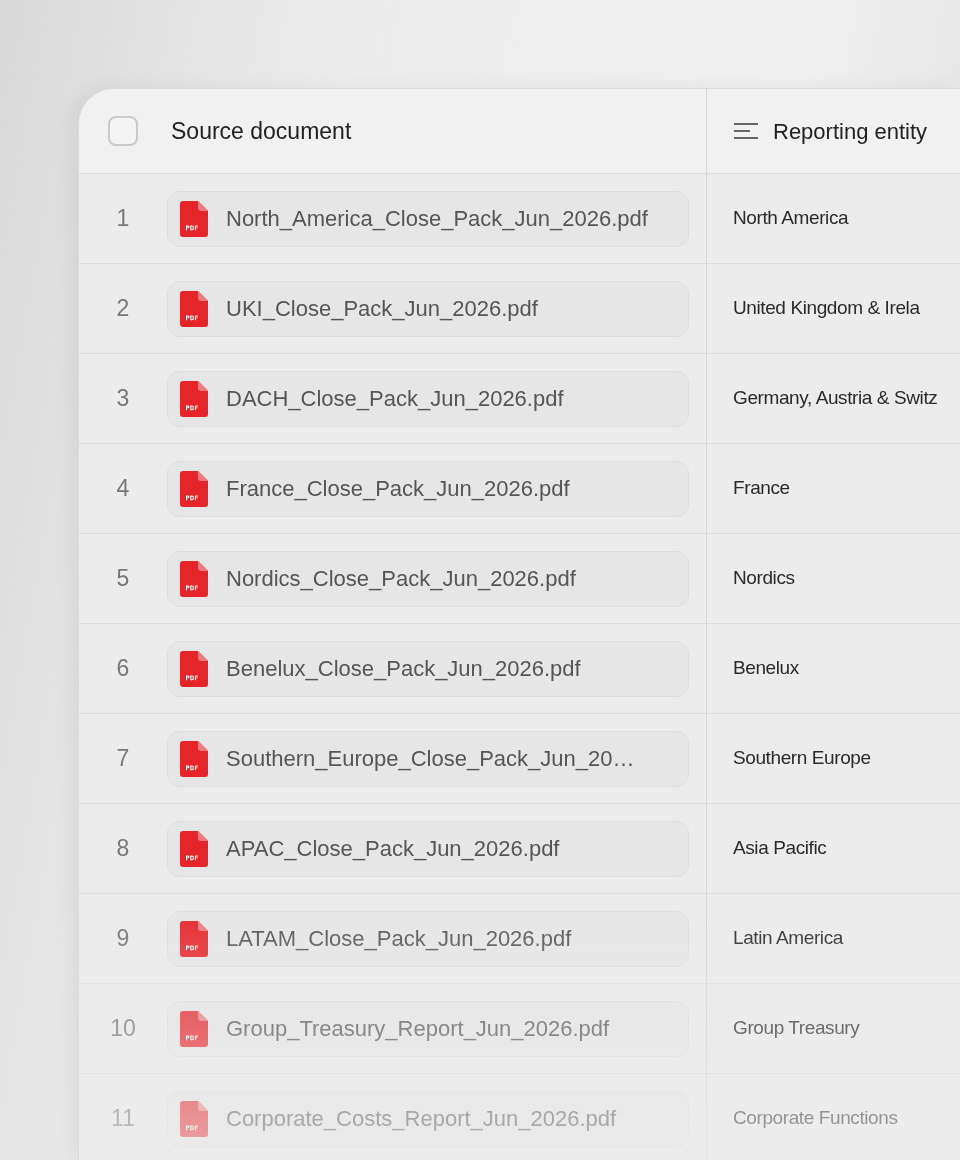 The width and height of the screenshot is (960, 1160). Describe the element at coordinates (428, 938) in the screenshot. I see `file-chip: LATAM_Close_Pack_Jun_2026.pdf` at that location.